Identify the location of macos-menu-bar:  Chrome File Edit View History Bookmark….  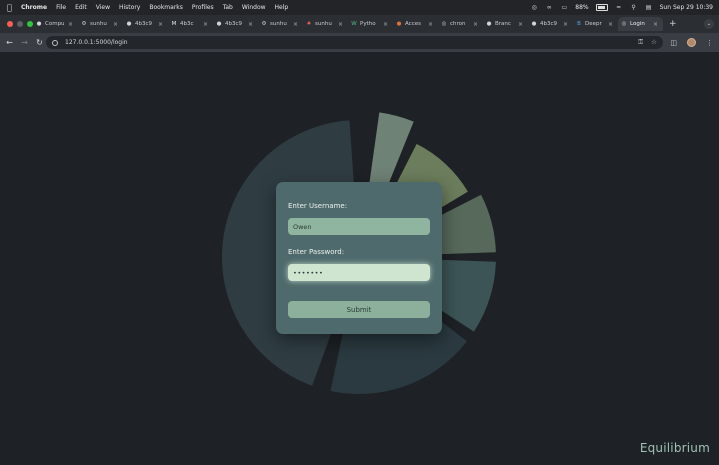
(359, 7).